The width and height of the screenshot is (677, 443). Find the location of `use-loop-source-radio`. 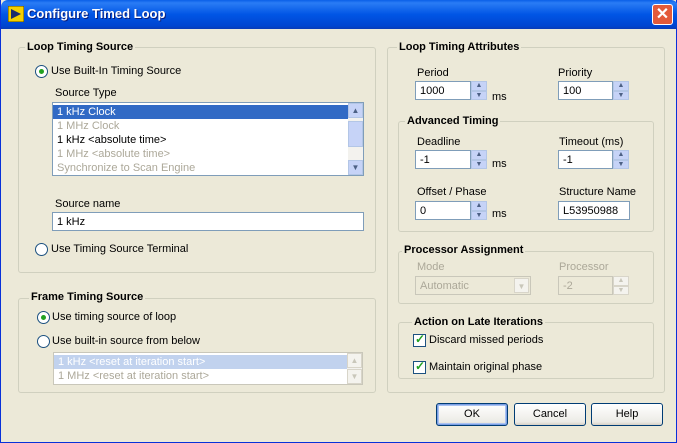

use-loop-source-radio is located at coordinates (43, 317).